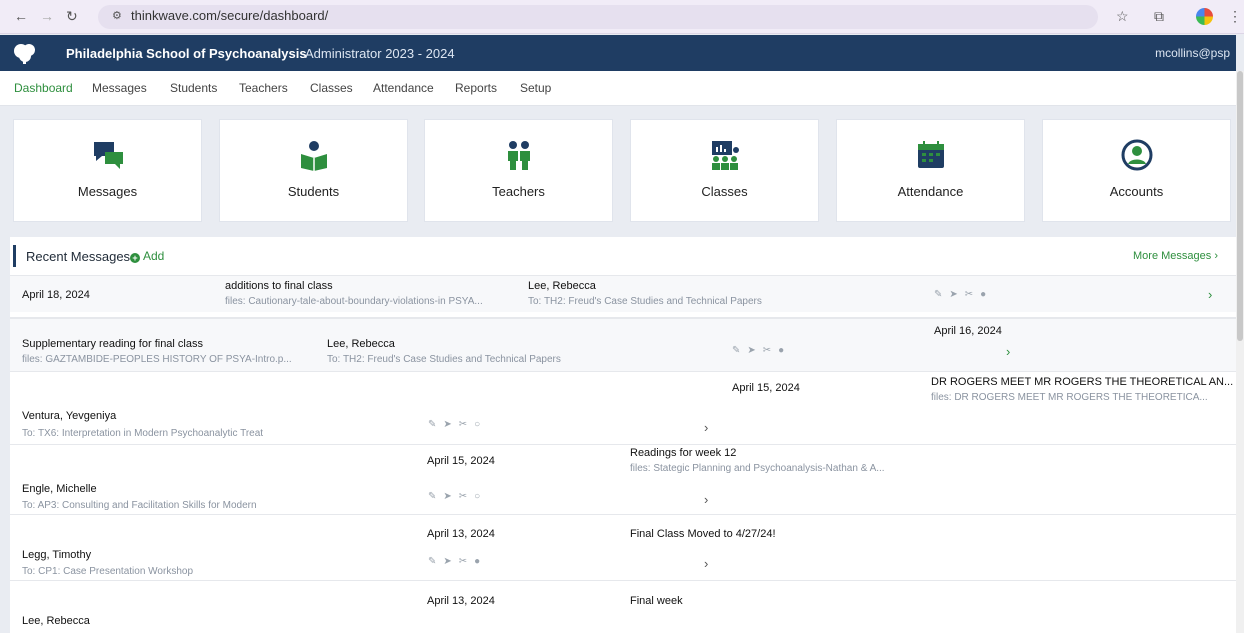 The height and width of the screenshot is (633, 1244). What do you see at coordinates (193, 88) in the screenshot?
I see `nav-students: Students` at bounding box center [193, 88].